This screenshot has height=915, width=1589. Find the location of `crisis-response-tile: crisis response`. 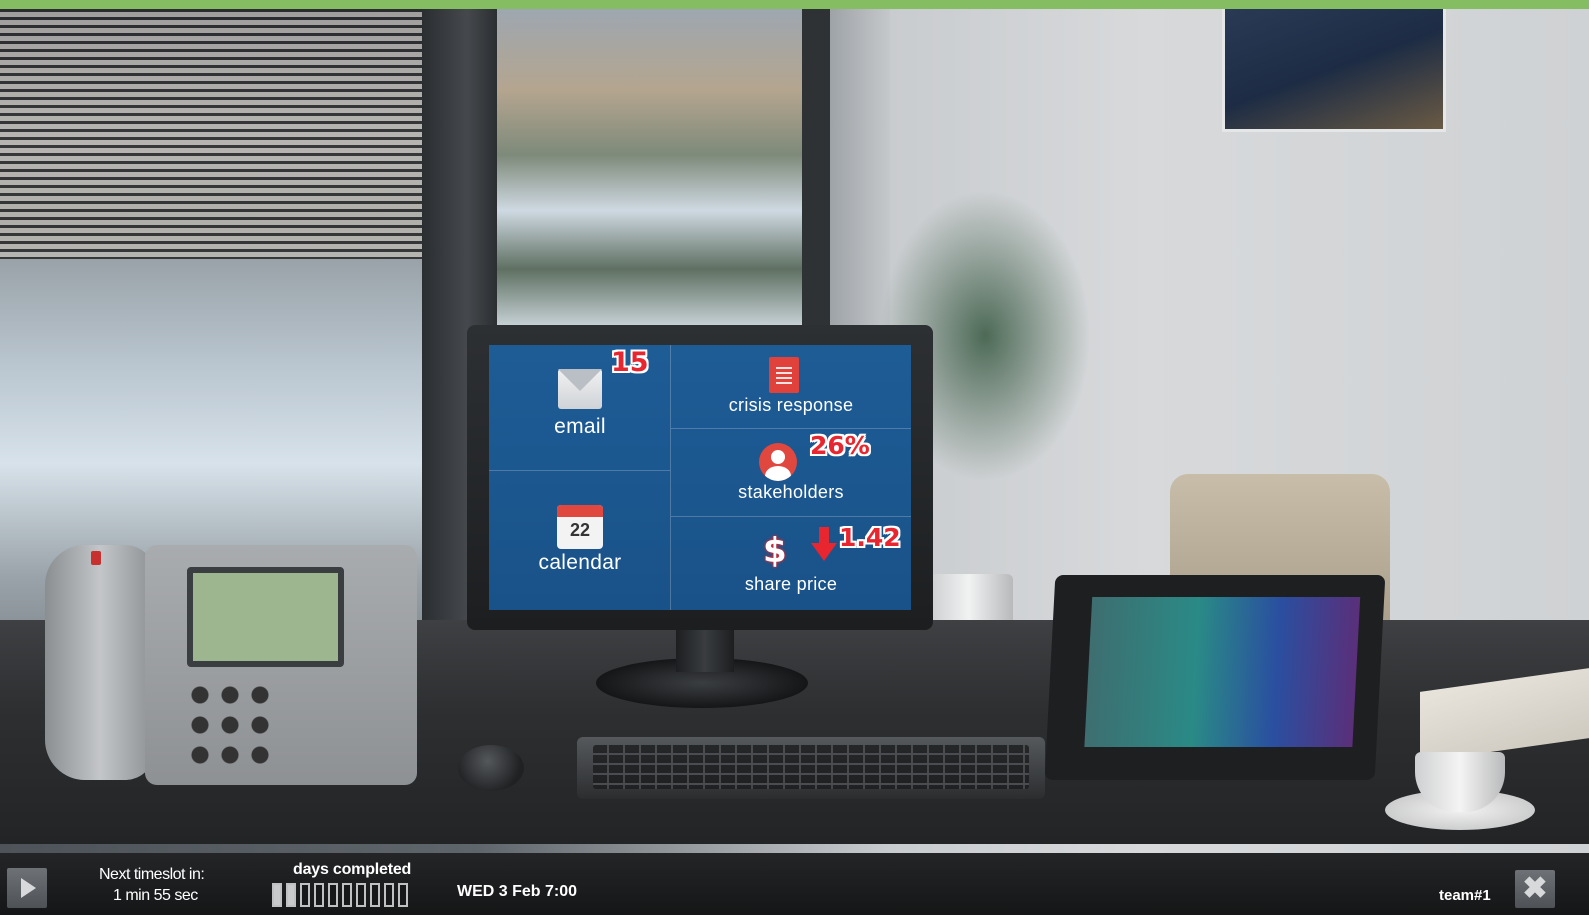

crisis-response-tile: crisis response is located at coordinates (791, 387).